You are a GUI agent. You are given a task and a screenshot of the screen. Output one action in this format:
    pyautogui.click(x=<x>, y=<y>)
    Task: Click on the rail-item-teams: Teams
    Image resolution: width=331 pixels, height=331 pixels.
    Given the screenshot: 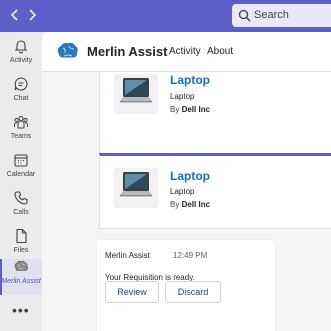 What is the action you would take?
    pyautogui.click(x=21, y=132)
    